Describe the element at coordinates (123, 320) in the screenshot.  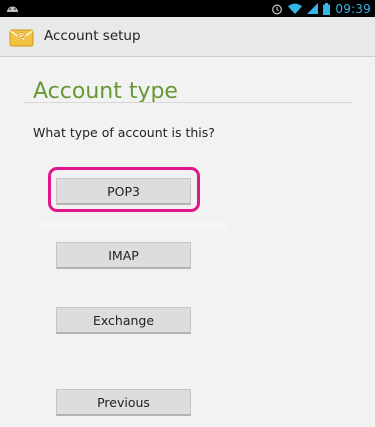
I see `exchange-button: Exchange` at that location.